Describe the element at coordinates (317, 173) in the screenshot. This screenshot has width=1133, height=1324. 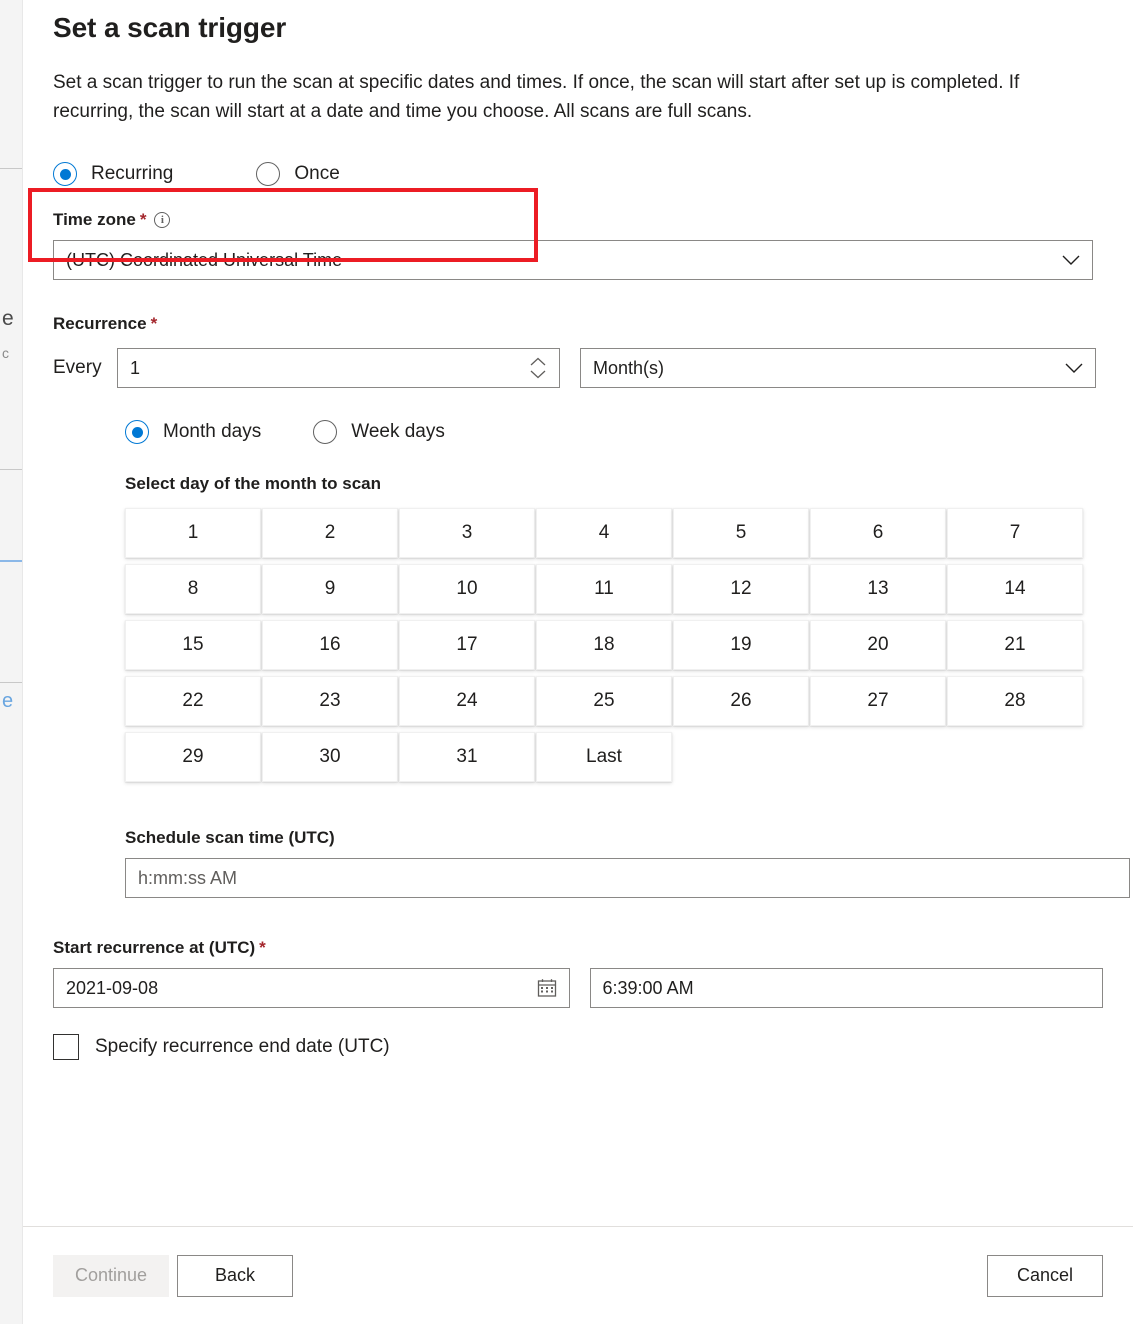
I see `radio-once-label: Once` at that location.